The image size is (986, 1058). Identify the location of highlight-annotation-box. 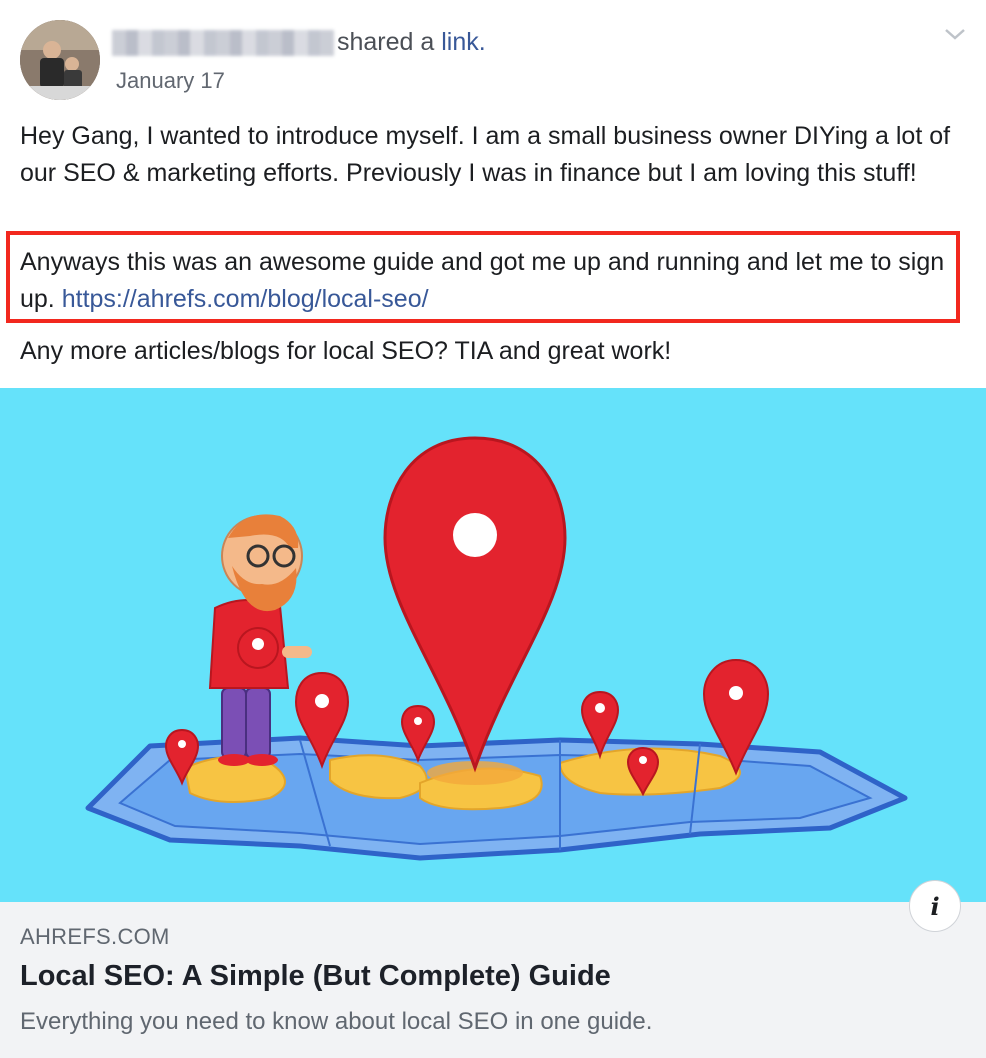
(483, 277).